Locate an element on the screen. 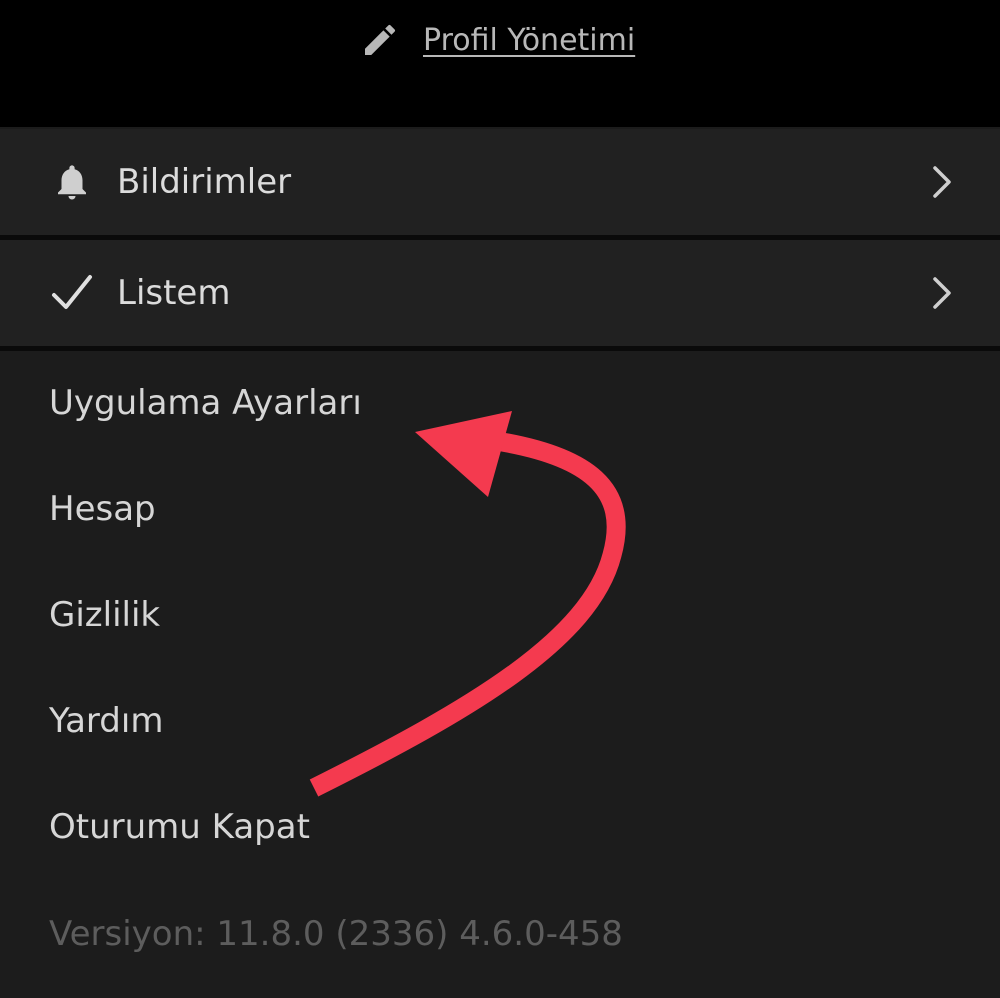 This screenshot has width=1000, height=998. sign-out-item: Oturumu Kapat is located at coordinates (179, 827).